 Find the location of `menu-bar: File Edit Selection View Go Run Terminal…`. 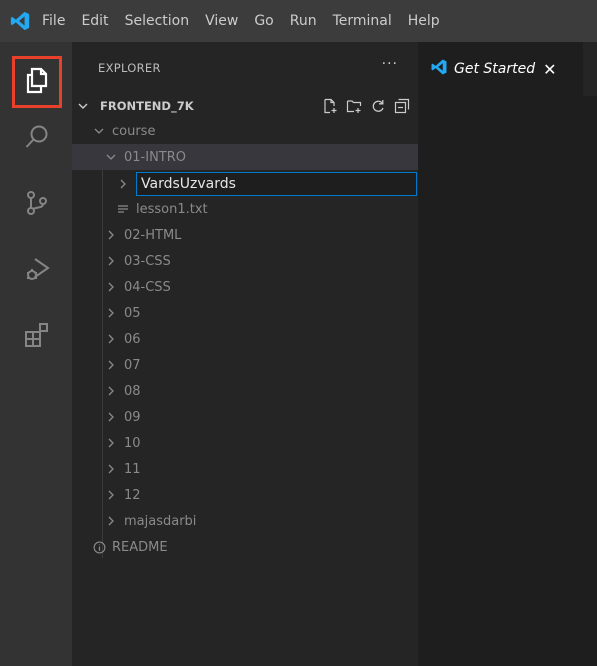

menu-bar: File Edit Selection View Go Run Terminal… is located at coordinates (298, 21).